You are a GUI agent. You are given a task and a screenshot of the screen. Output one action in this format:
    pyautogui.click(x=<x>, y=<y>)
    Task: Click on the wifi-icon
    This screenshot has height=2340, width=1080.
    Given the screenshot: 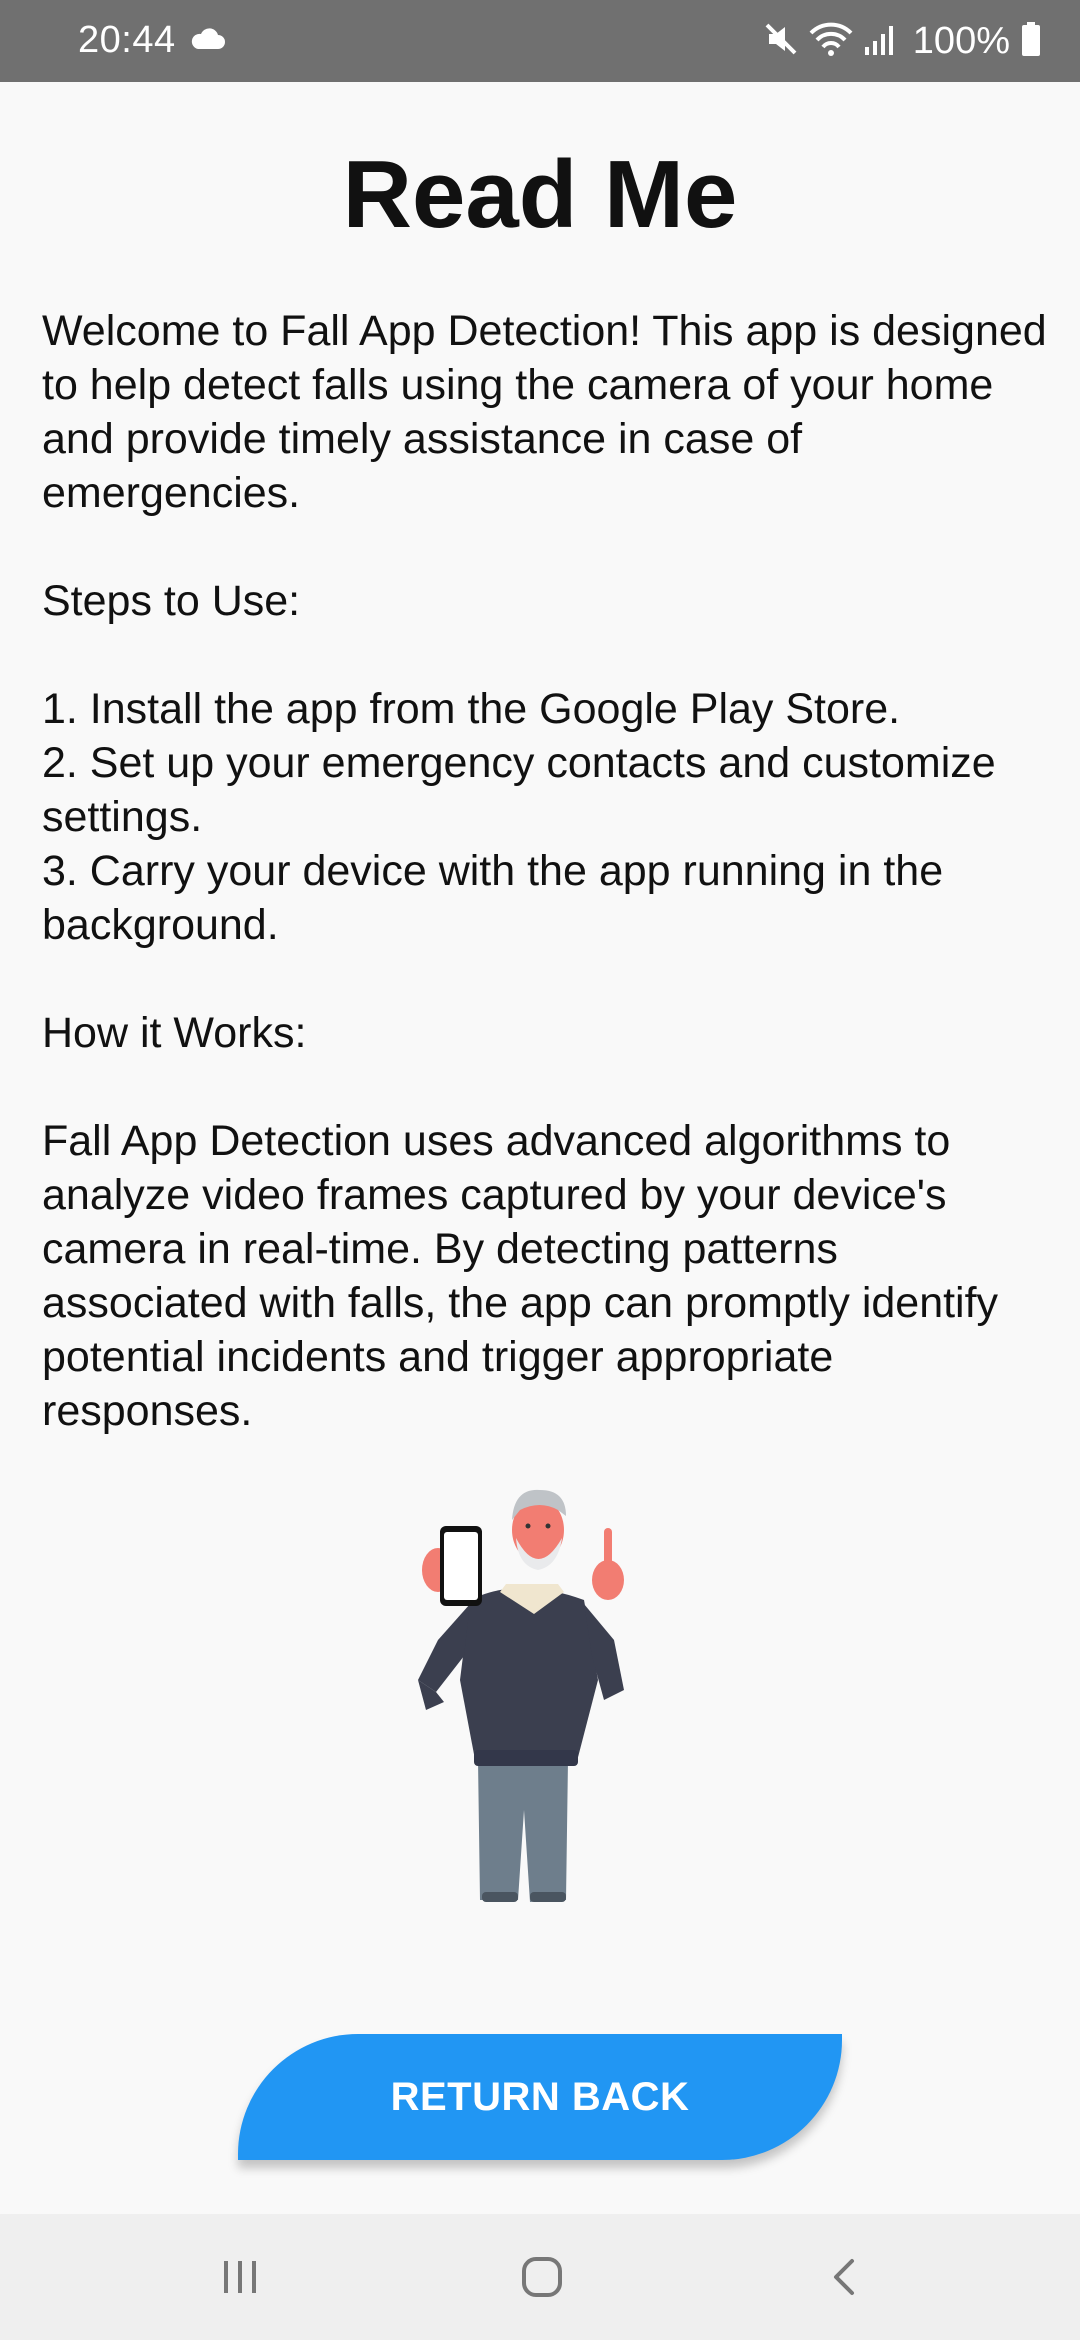 What is the action you would take?
    pyautogui.click(x=831, y=41)
    